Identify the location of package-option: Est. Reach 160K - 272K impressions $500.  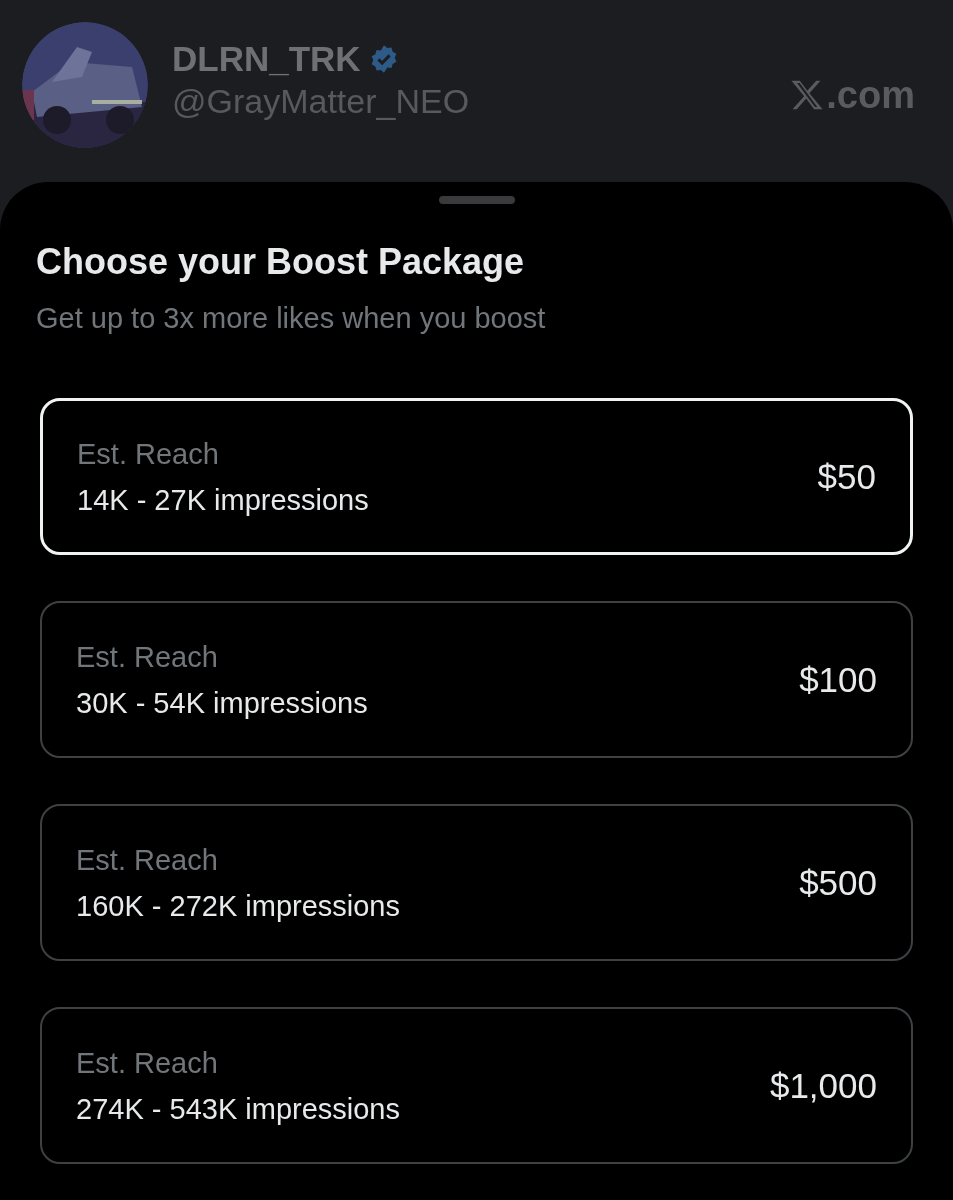
(476, 882).